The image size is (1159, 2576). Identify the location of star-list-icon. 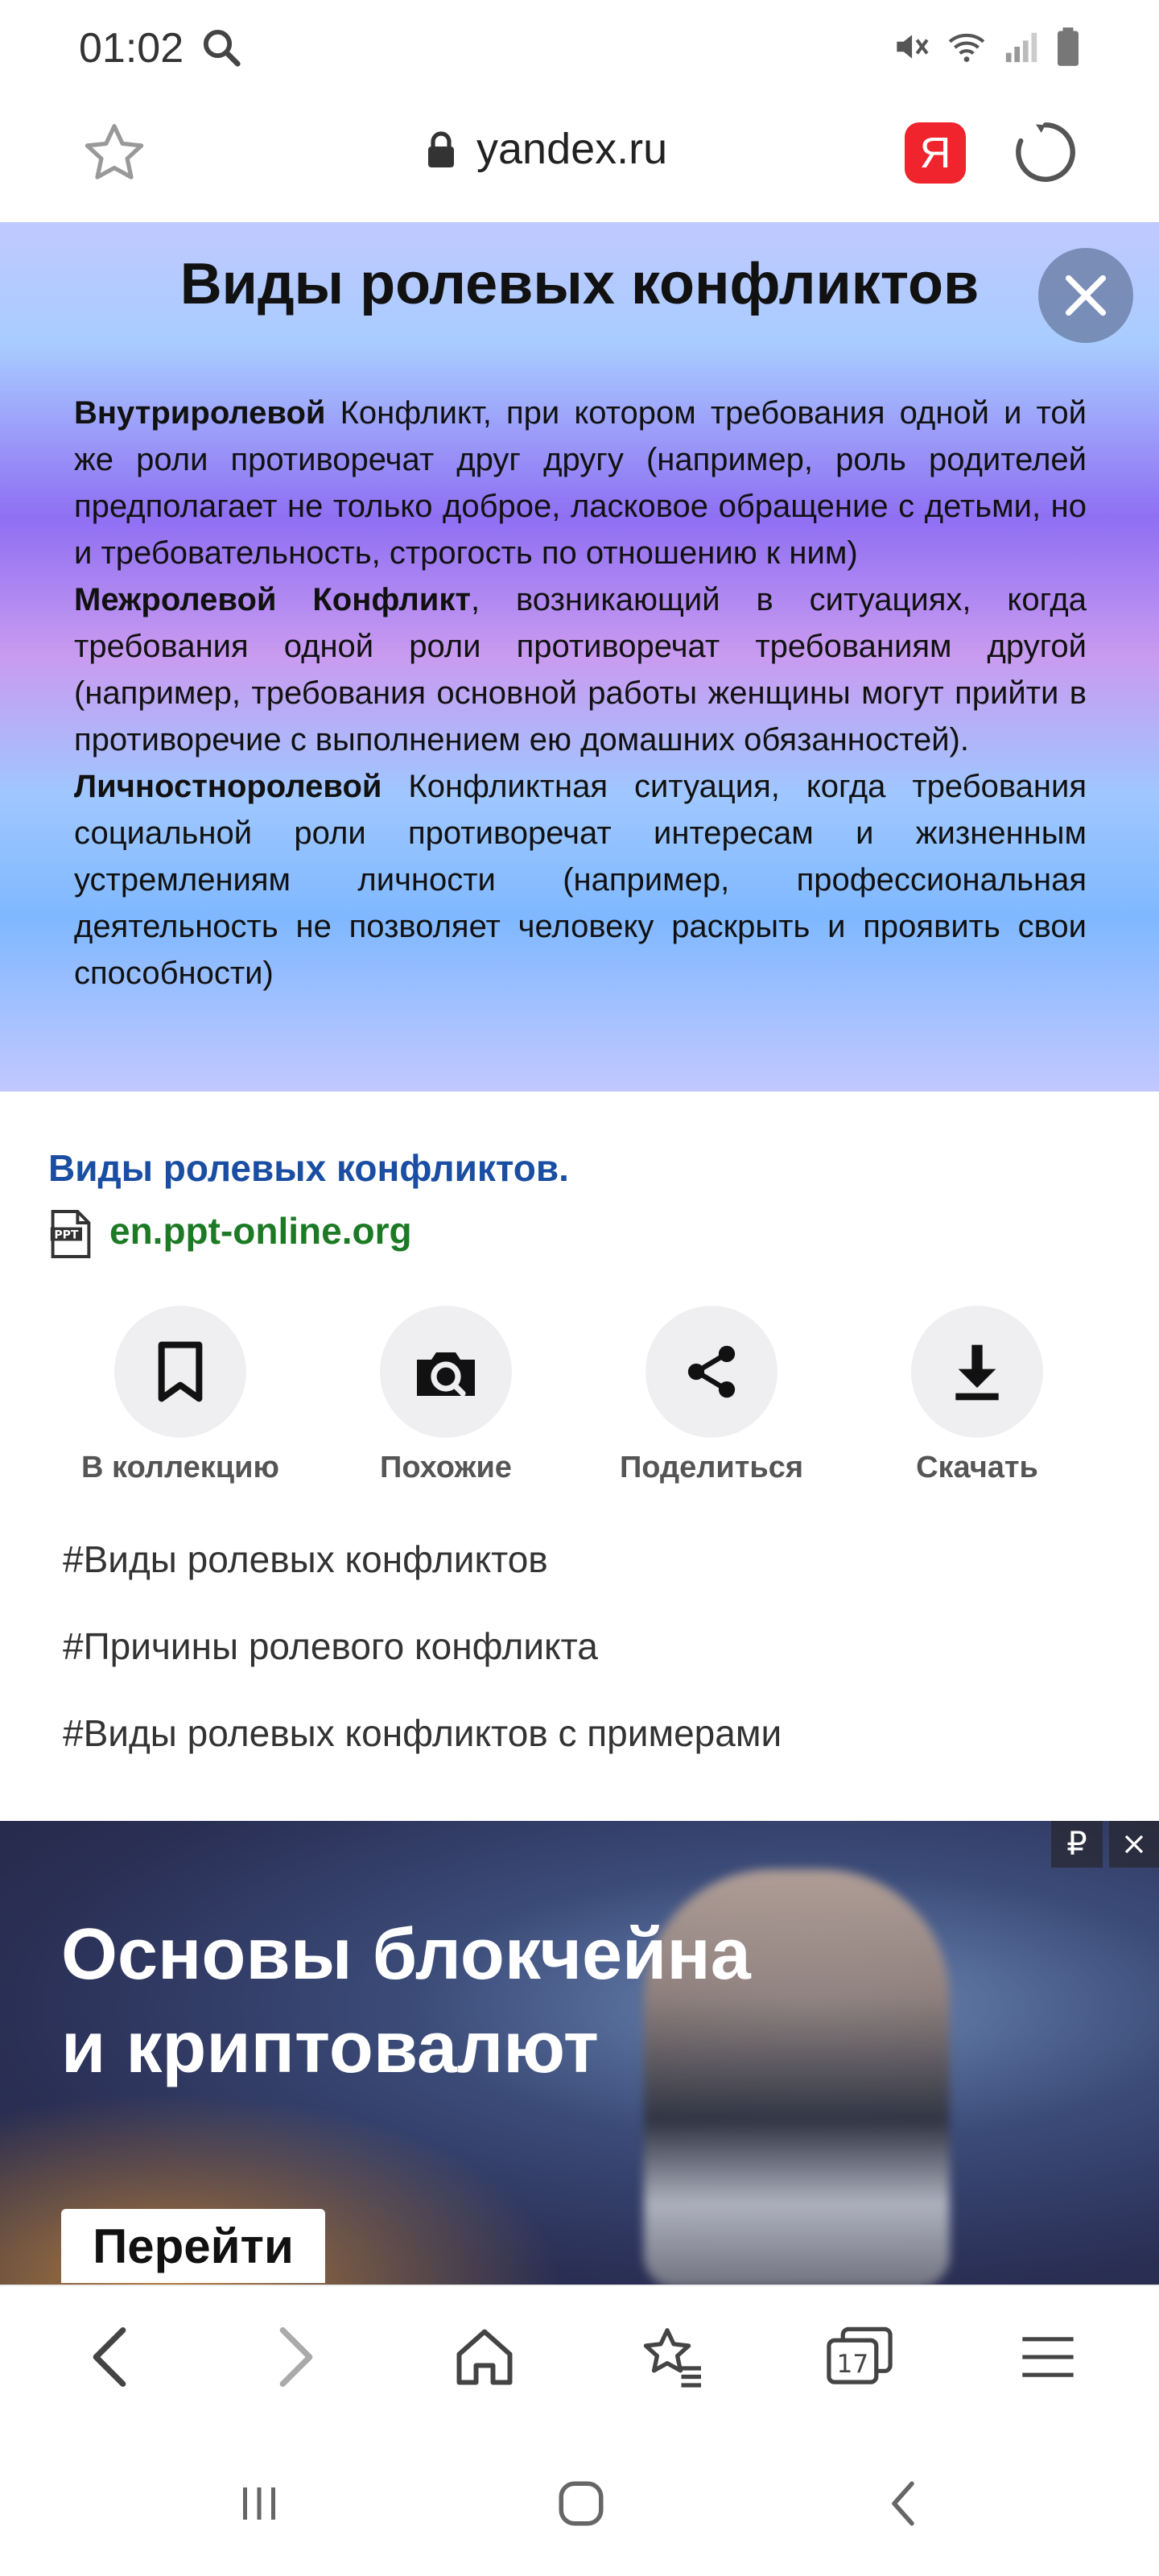
(672, 2358).